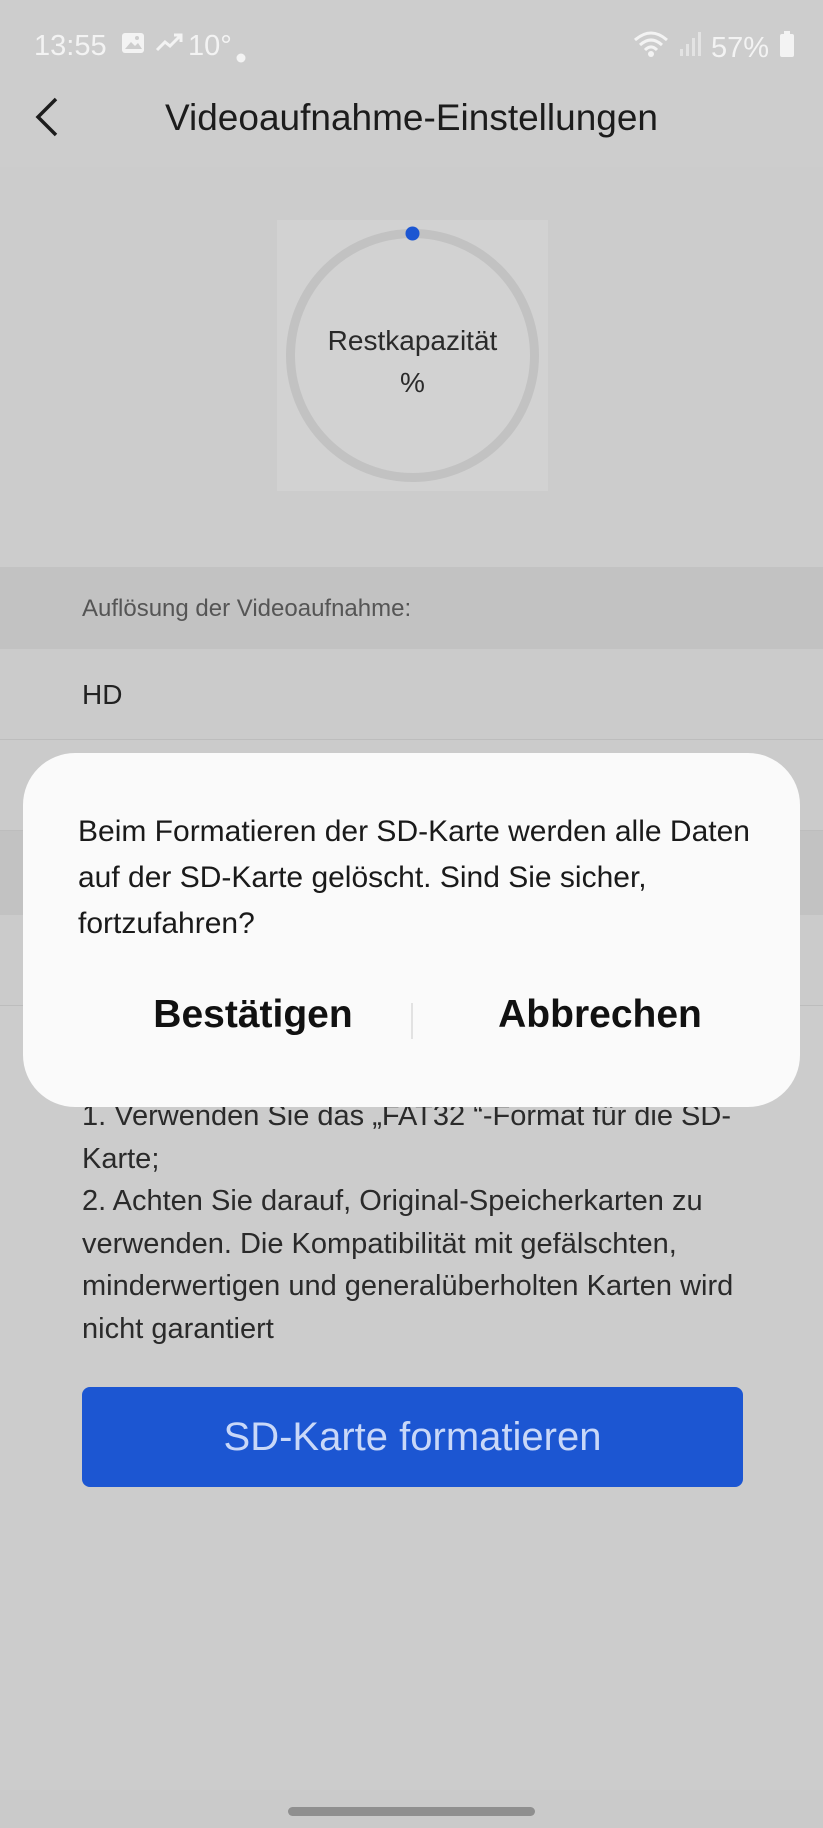  Describe the element at coordinates (411, 1811) in the screenshot. I see `home-indicator` at that location.